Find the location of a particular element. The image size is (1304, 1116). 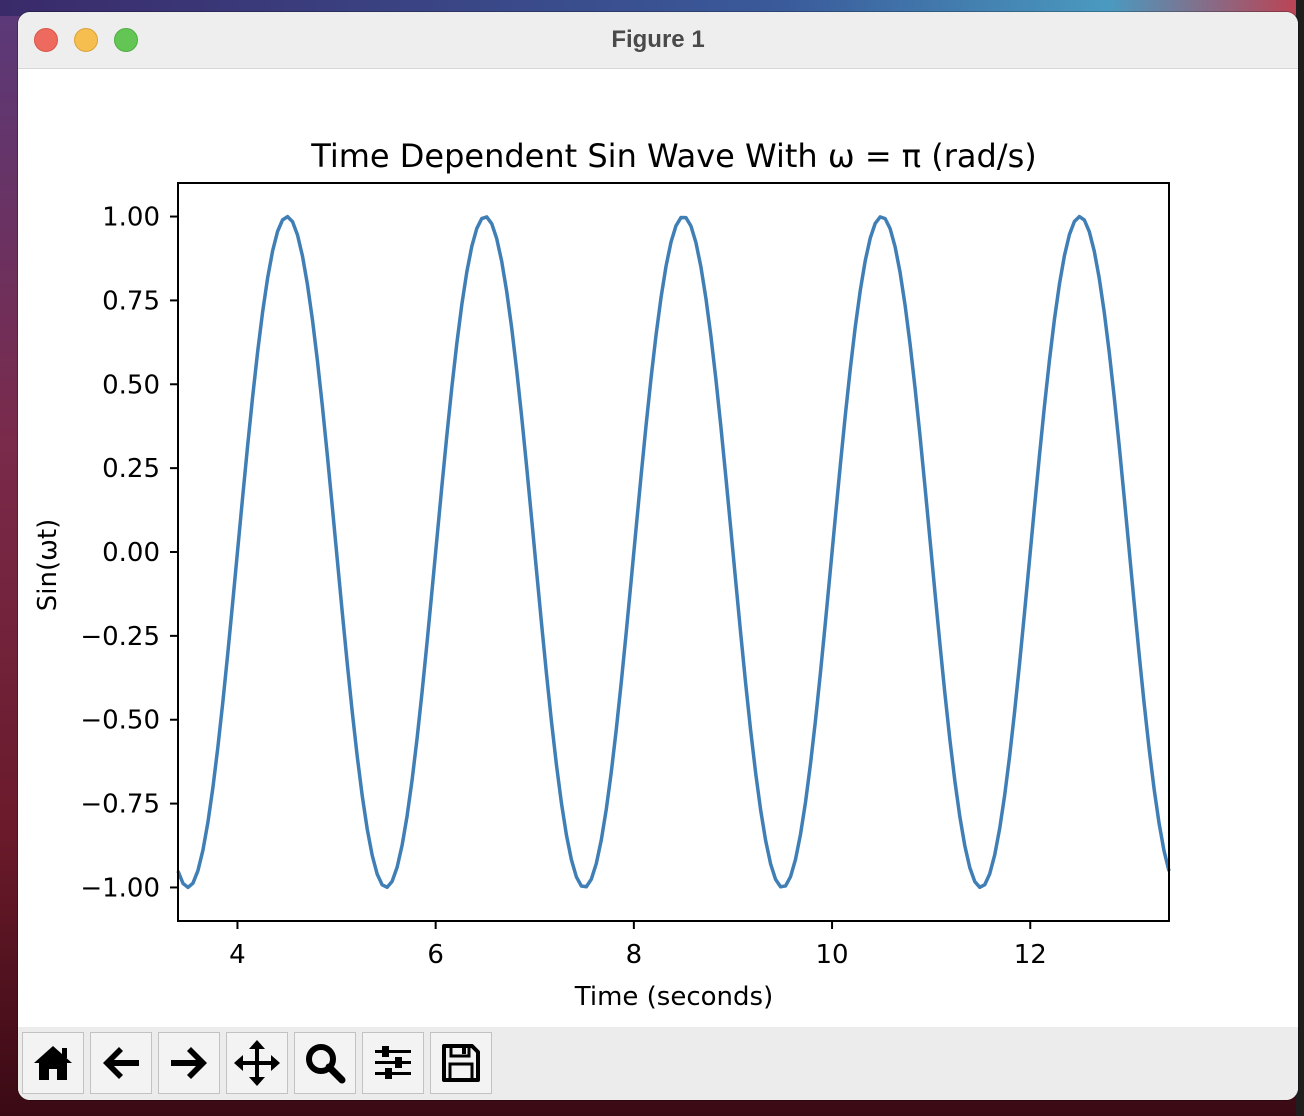

y-axis-label: Sin(ωt) is located at coordinates (48, 565).